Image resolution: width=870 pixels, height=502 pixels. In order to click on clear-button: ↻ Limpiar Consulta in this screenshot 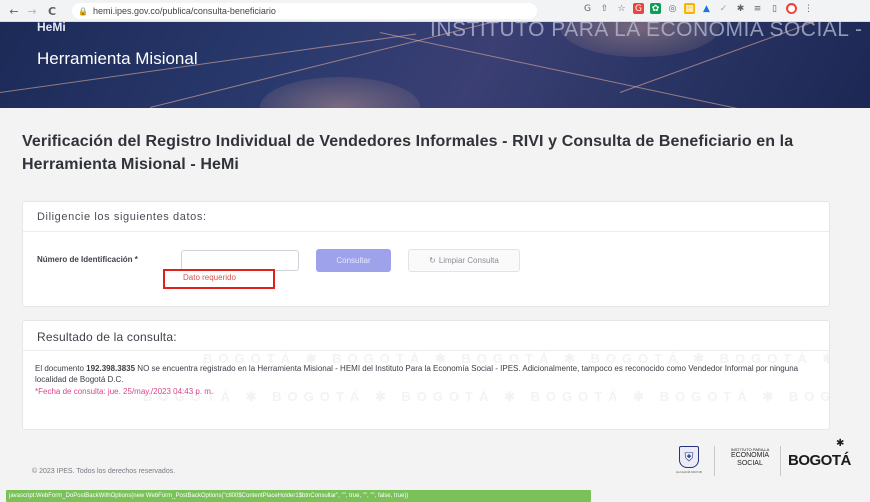, I will do `click(464, 260)`.